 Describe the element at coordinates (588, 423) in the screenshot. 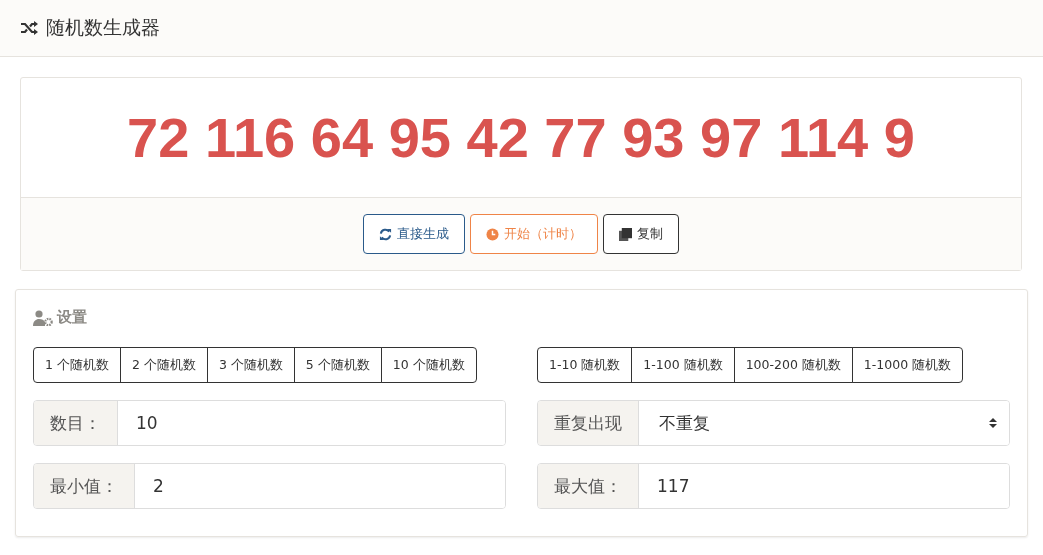

I see `field-label: 重复出现` at that location.